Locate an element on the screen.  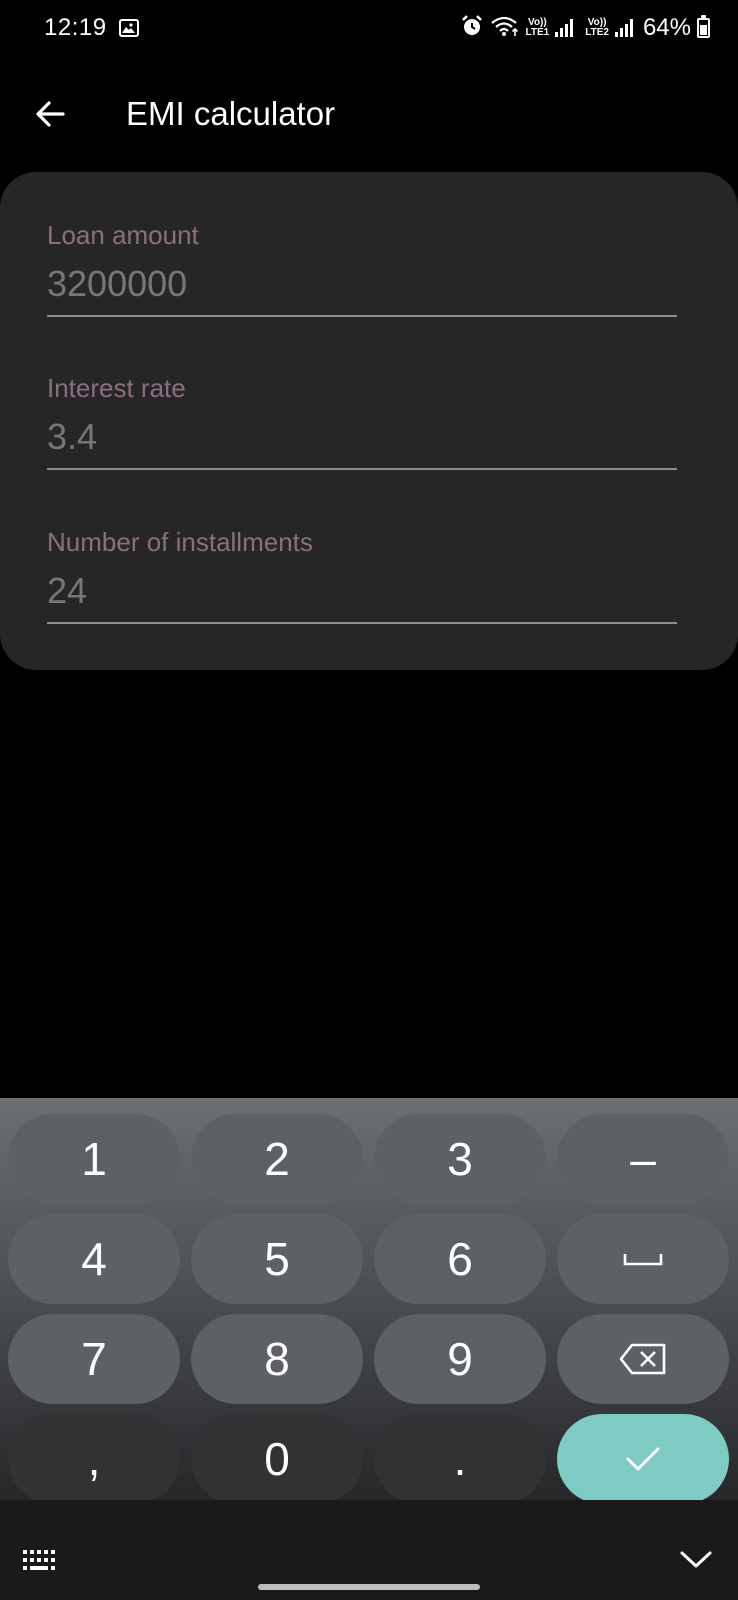
page-title: EMI calculator is located at coordinates (231, 113).